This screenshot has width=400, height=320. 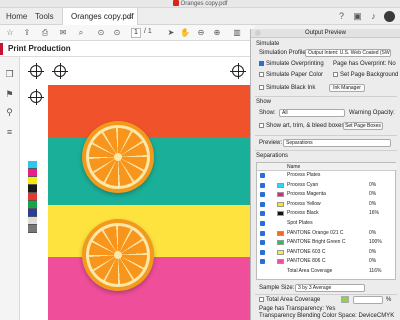 What do you see at coordinates (366, 75) in the screenshot?
I see `set-page-background-color-checkbox: Set Page Background Color` at bounding box center [366, 75].